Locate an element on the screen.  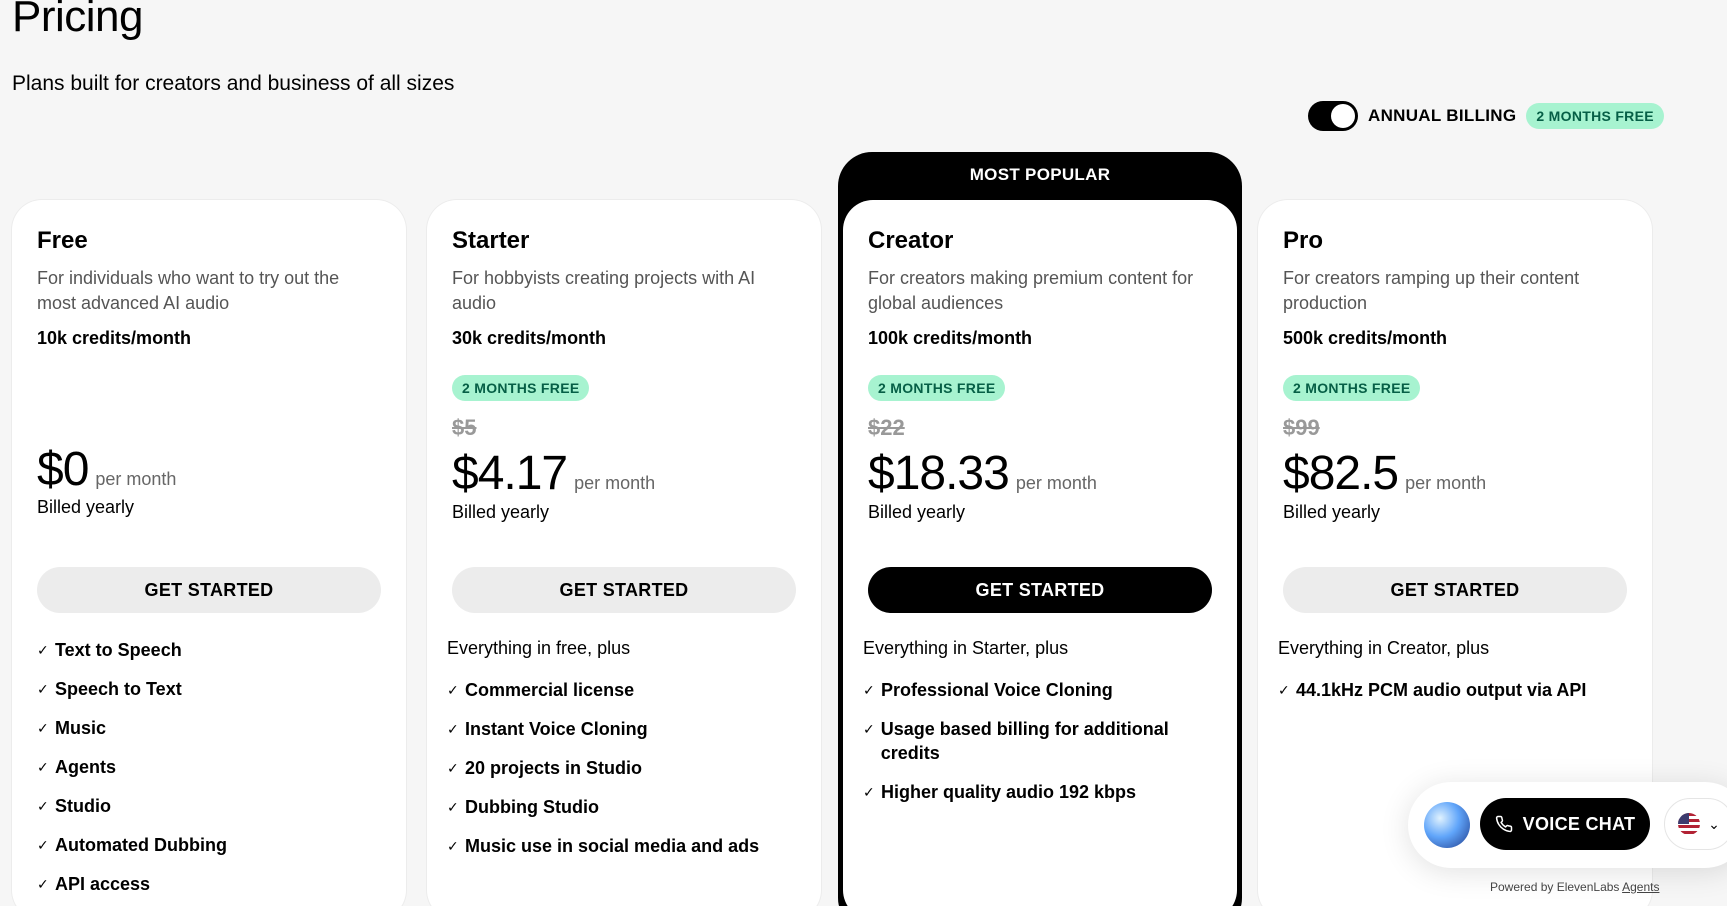
price-row: $18.33 per month is located at coordinates (982, 473).